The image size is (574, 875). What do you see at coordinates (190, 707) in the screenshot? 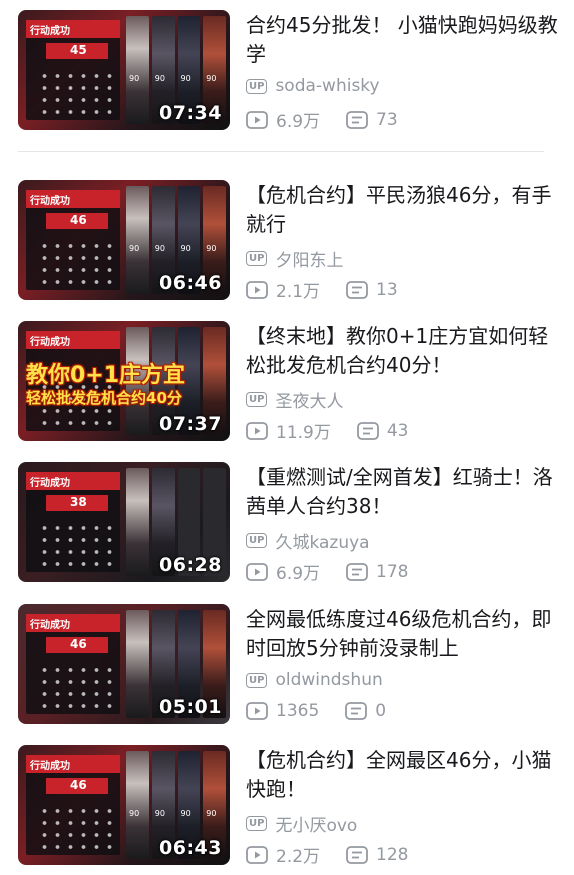
I see `video-duration: 05:01` at bounding box center [190, 707].